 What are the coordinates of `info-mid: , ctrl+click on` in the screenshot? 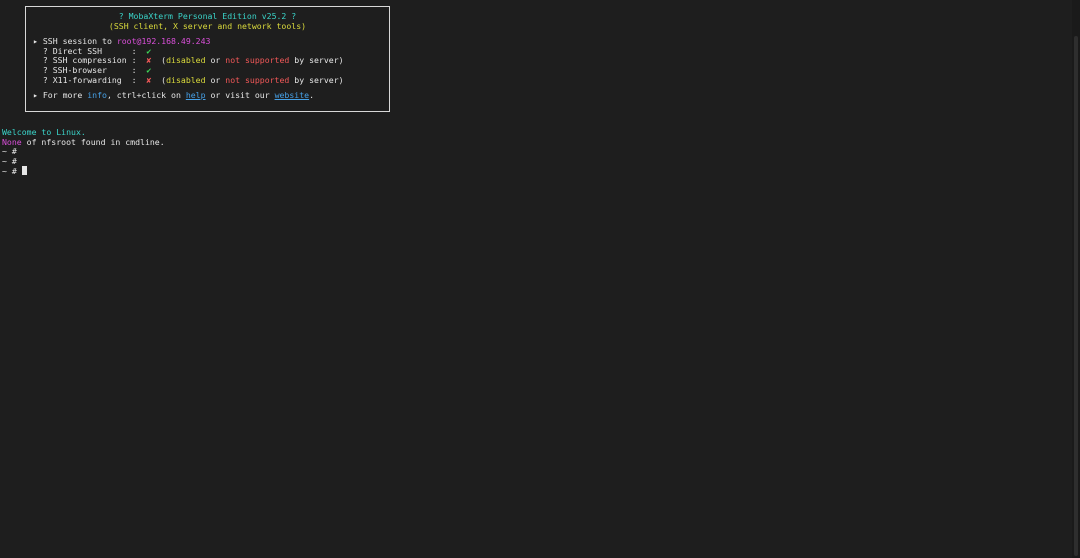 It's located at (146, 95).